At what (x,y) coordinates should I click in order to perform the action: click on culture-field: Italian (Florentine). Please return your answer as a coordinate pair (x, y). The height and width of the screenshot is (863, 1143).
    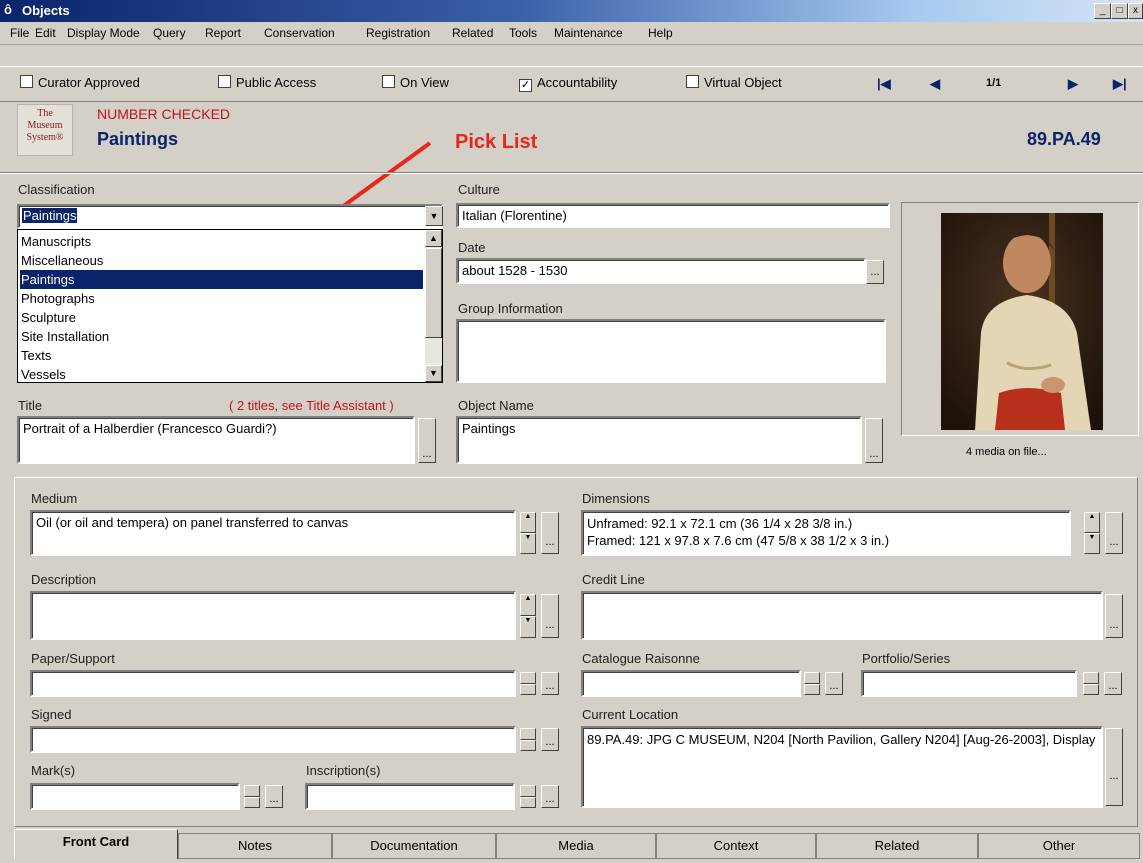
    Looking at the image, I should click on (673, 215).